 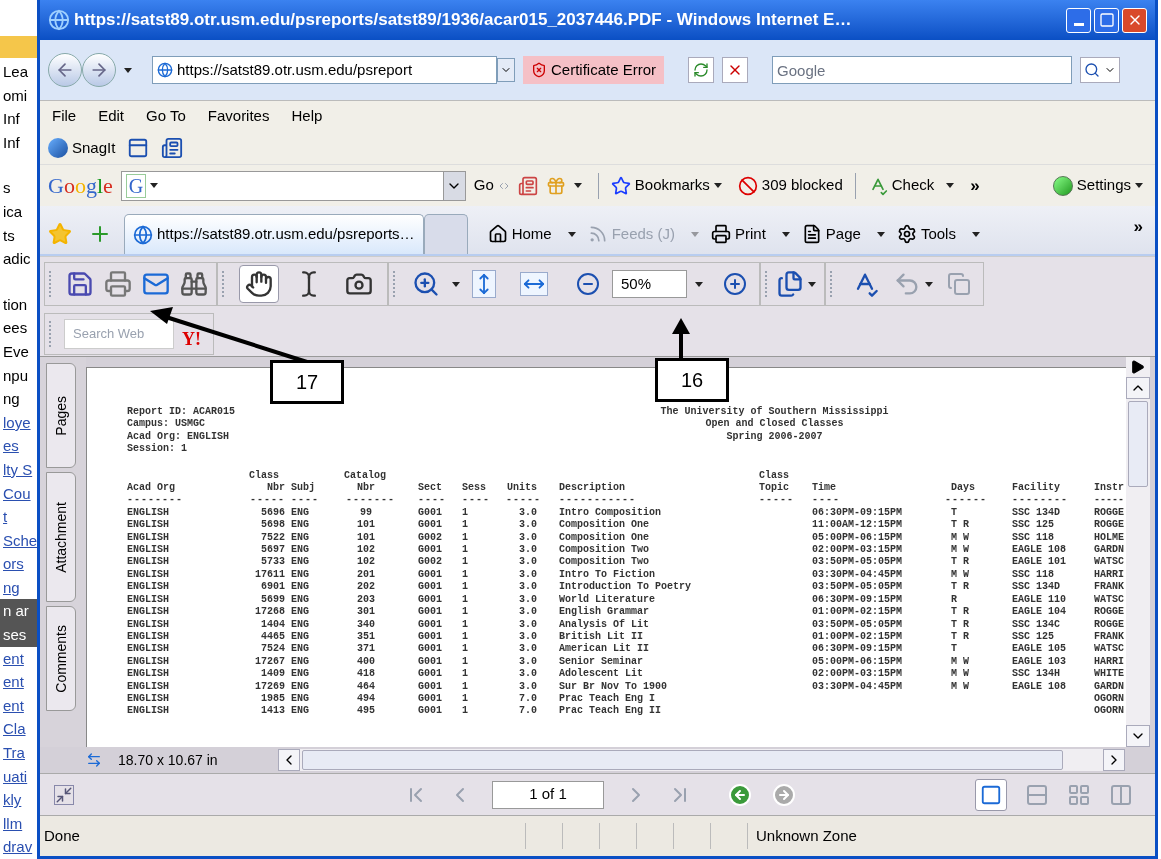 What do you see at coordinates (166, 116) in the screenshot?
I see `menu-item: Go To` at bounding box center [166, 116].